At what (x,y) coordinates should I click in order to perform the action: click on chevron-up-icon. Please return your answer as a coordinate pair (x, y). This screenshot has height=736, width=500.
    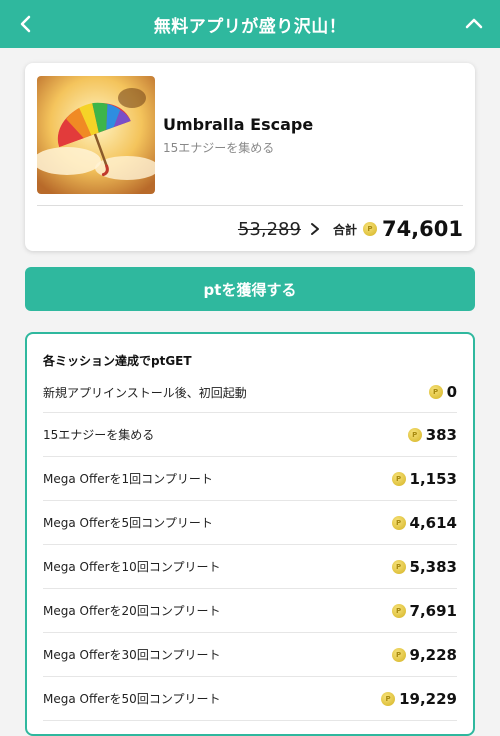
    Looking at the image, I should click on (474, 24).